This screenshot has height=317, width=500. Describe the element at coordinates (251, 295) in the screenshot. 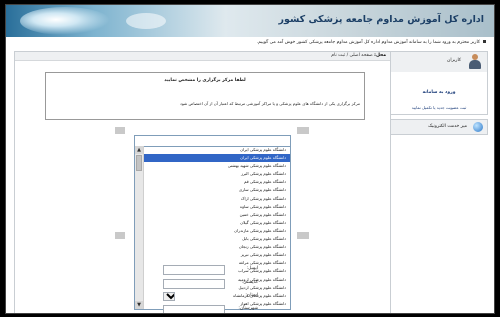

I see `province-label: استان:` at that location.